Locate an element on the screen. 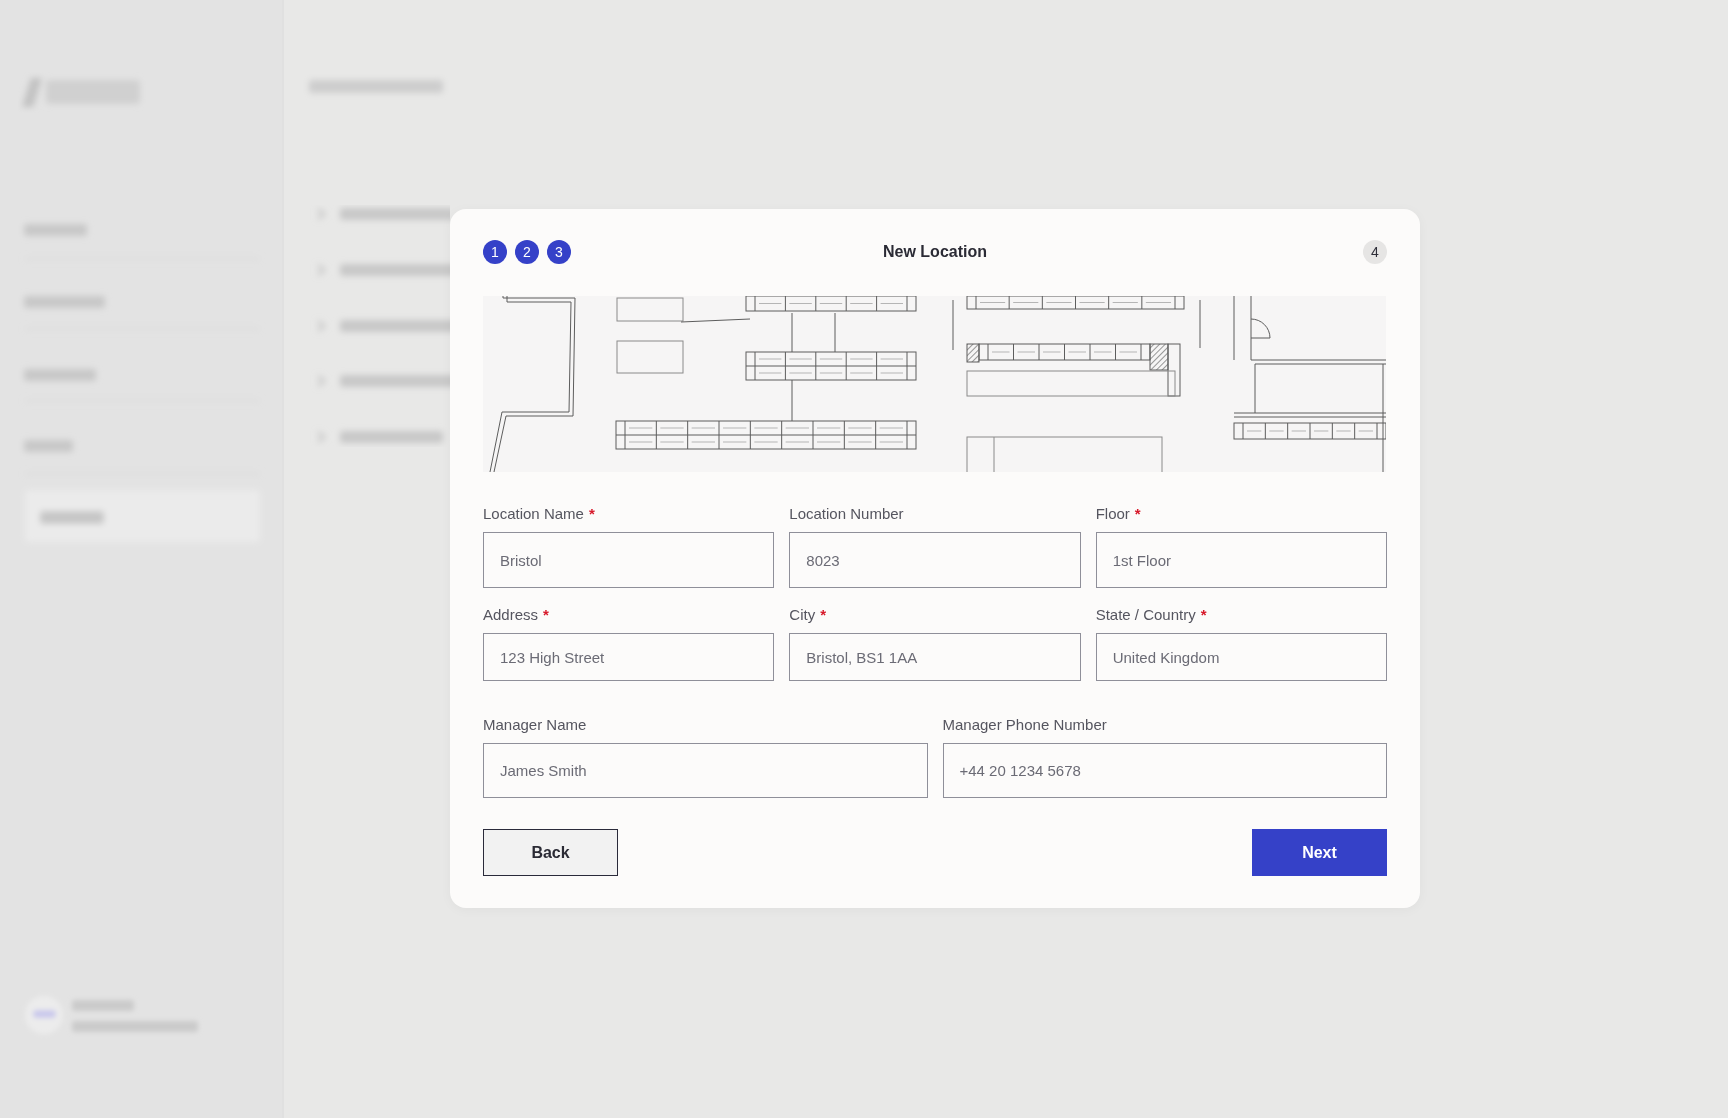 This screenshot has width=1728, height=1118. field-label: Manager Name is located at coordinates (535, 725).